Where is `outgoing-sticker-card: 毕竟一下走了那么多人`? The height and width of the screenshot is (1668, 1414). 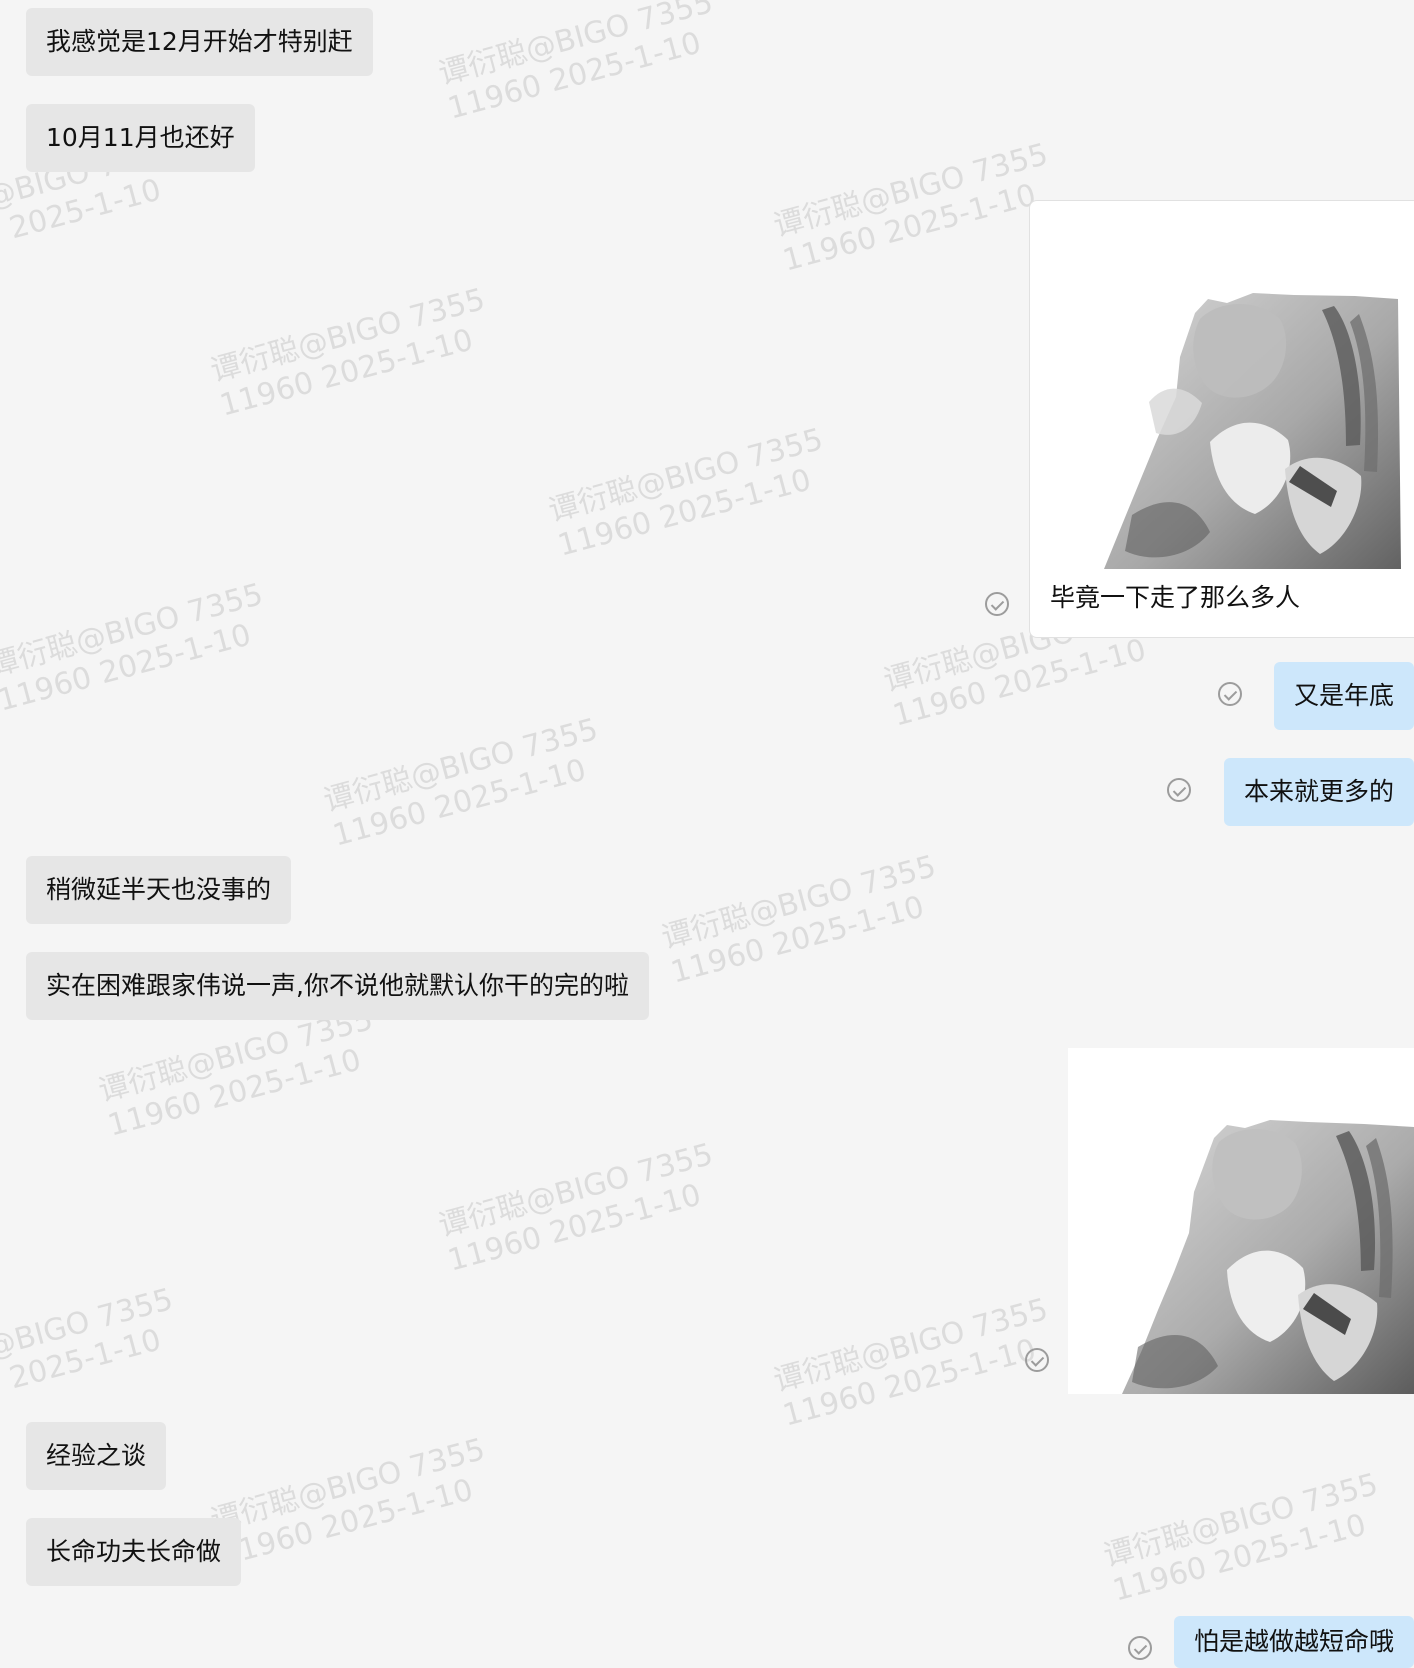 outgoing-sticker-card: 毕竟一下走了那么多人 is located at coordinates (1221, 419).